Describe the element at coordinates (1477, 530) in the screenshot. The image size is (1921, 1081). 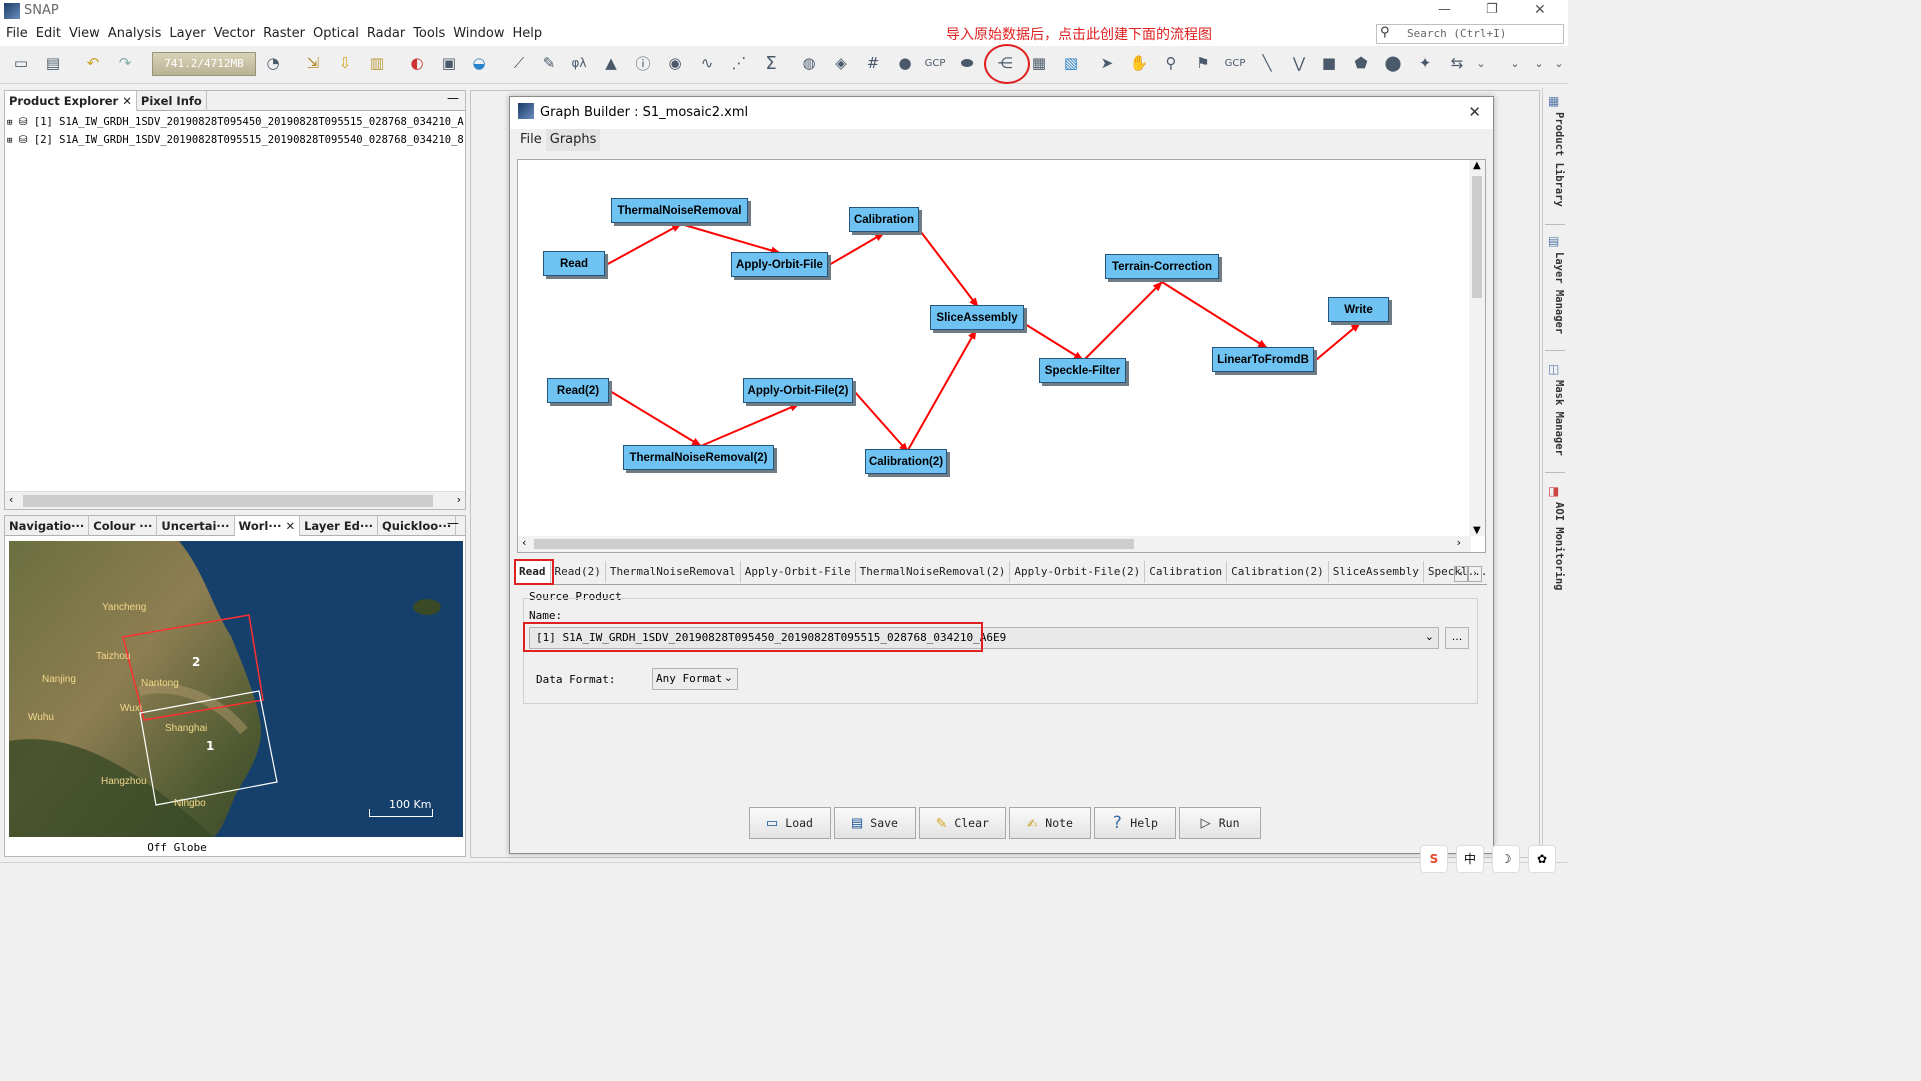
I see `scroll-down-icon: ▼` at that location.